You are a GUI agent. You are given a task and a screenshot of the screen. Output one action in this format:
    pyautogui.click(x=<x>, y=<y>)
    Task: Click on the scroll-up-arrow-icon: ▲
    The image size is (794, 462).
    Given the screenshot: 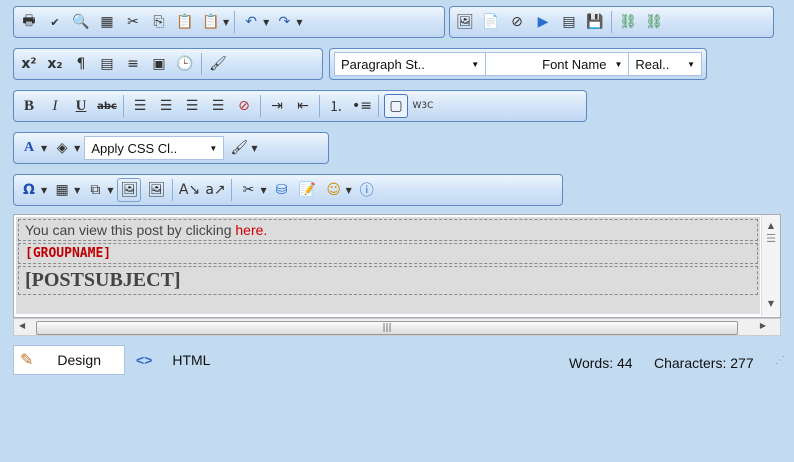 What is the action you would take?
    pyautogui.click(x=771, y=225)
    